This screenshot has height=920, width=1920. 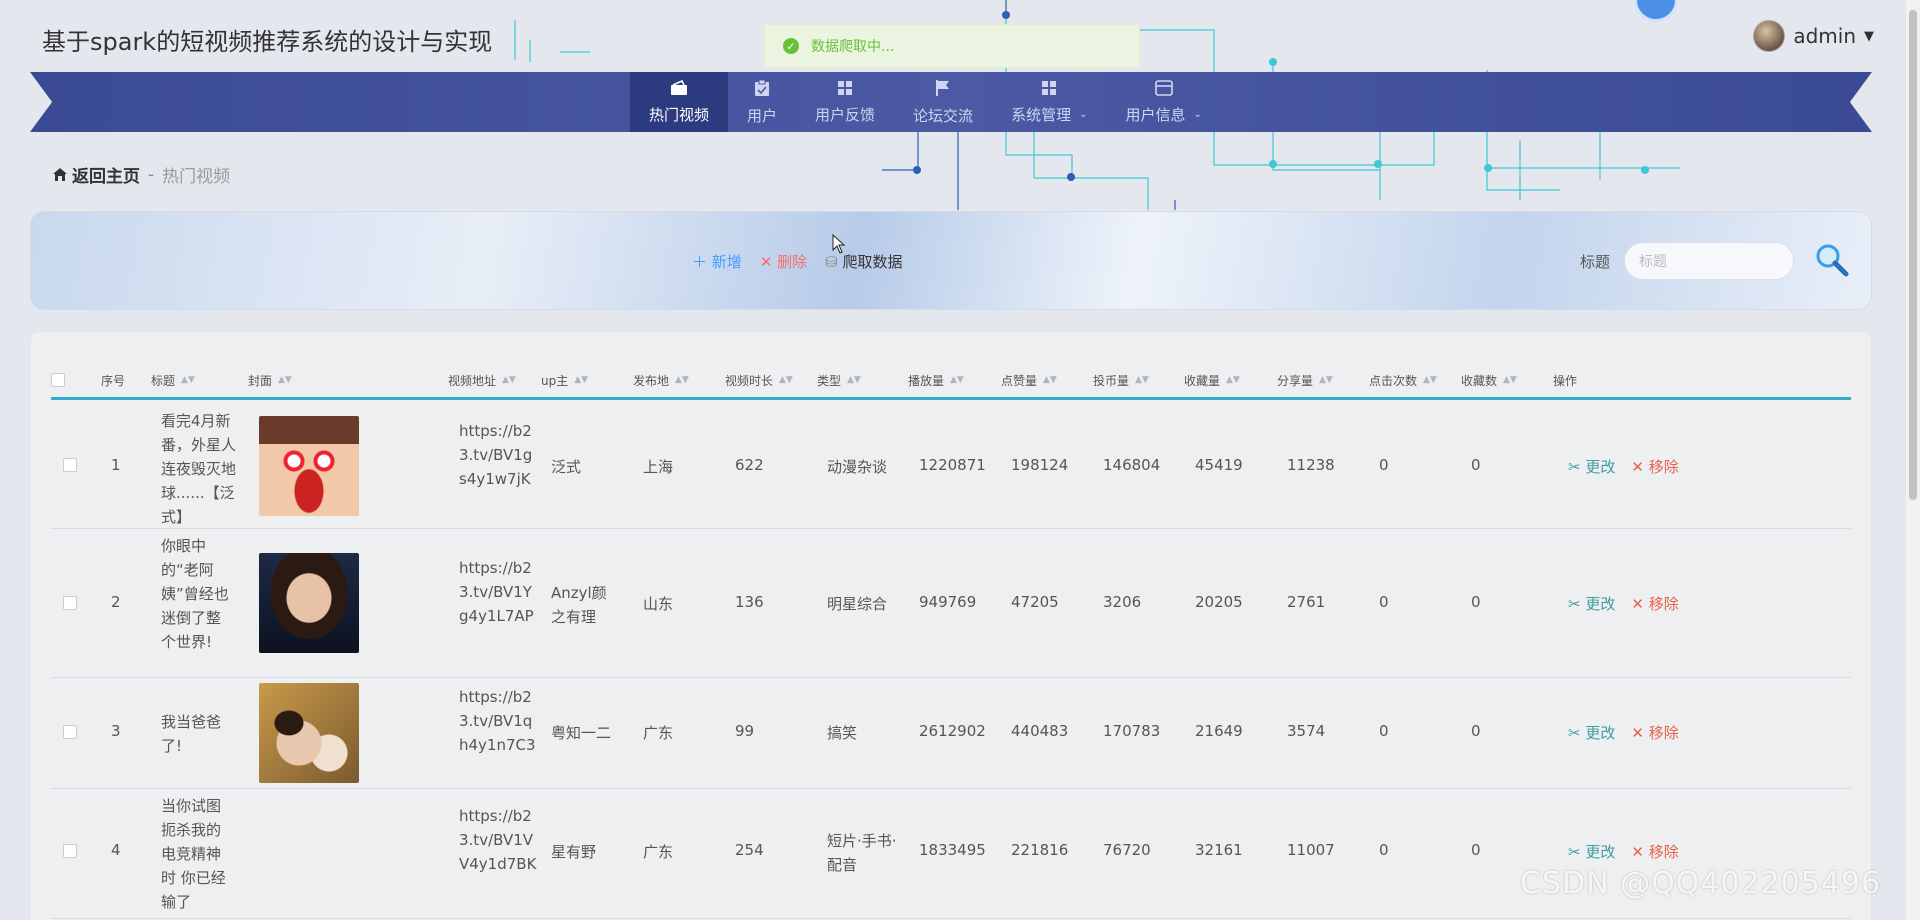 I want to click on nav-label: 用户, so click(x=762, y=115).